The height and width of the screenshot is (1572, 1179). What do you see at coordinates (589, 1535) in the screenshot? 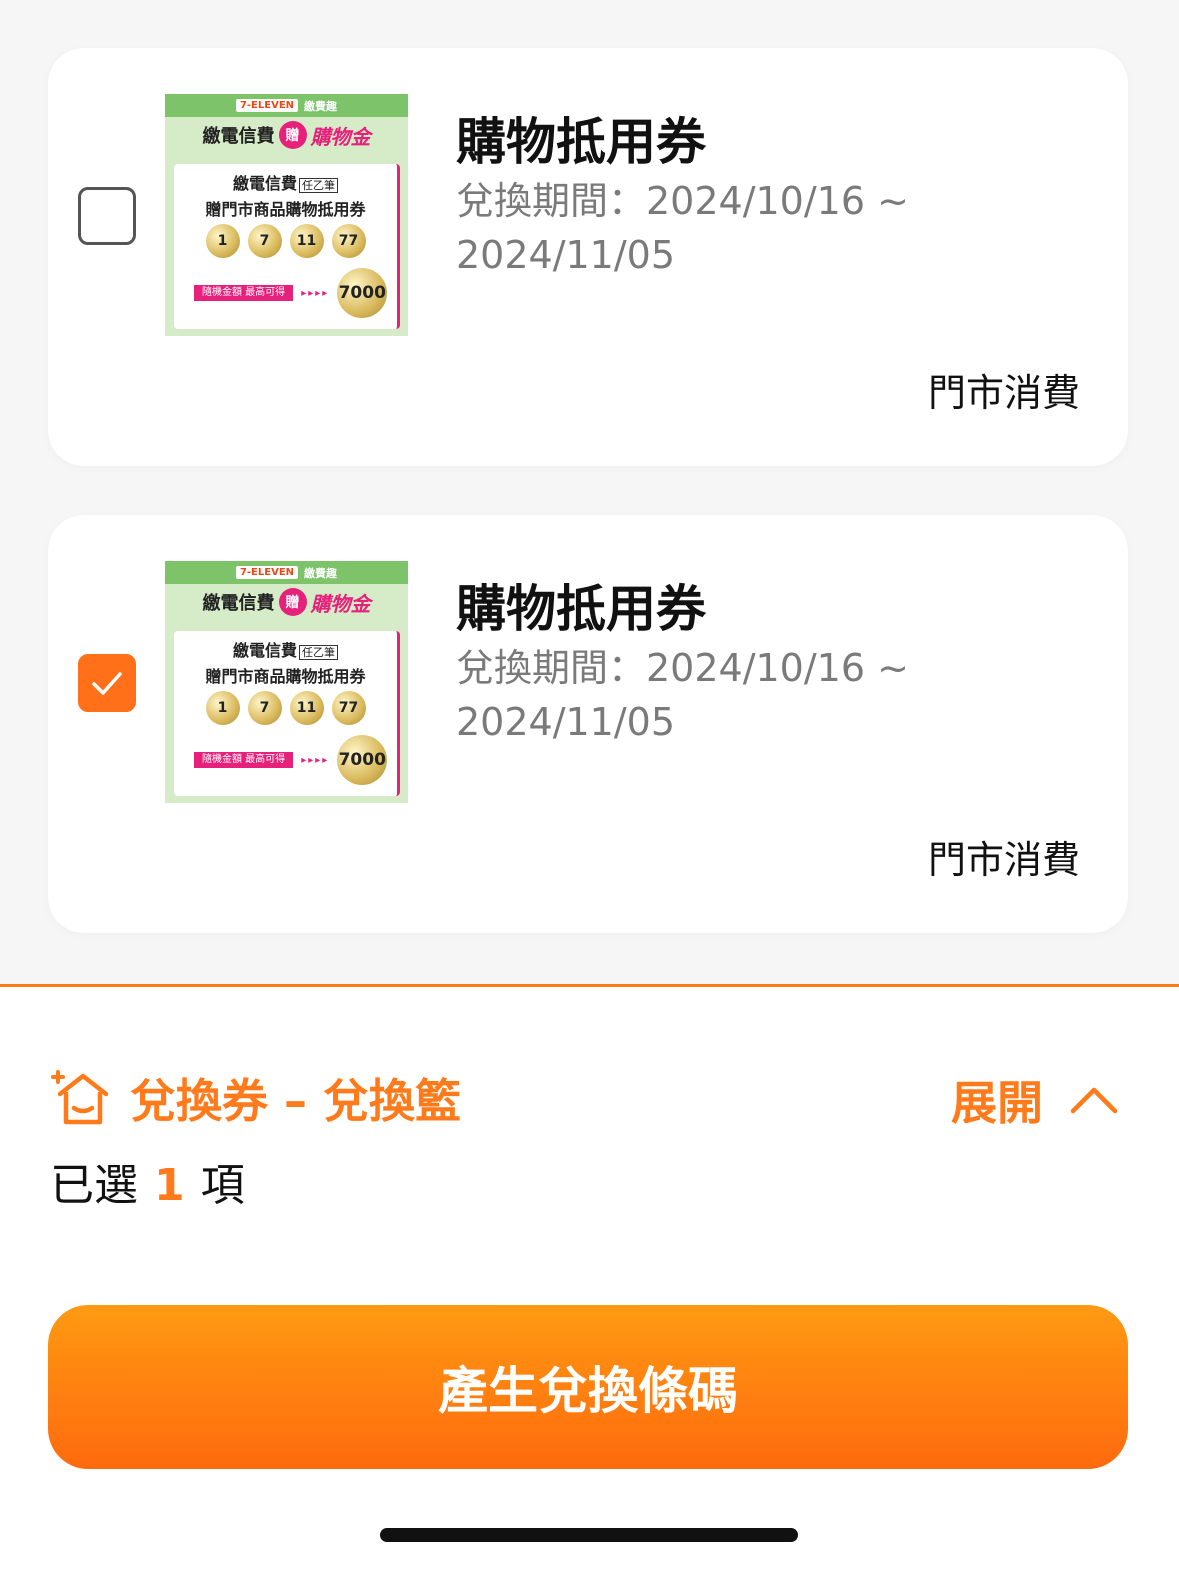
I see `home-indicator` at bounding box center [589, 1535].